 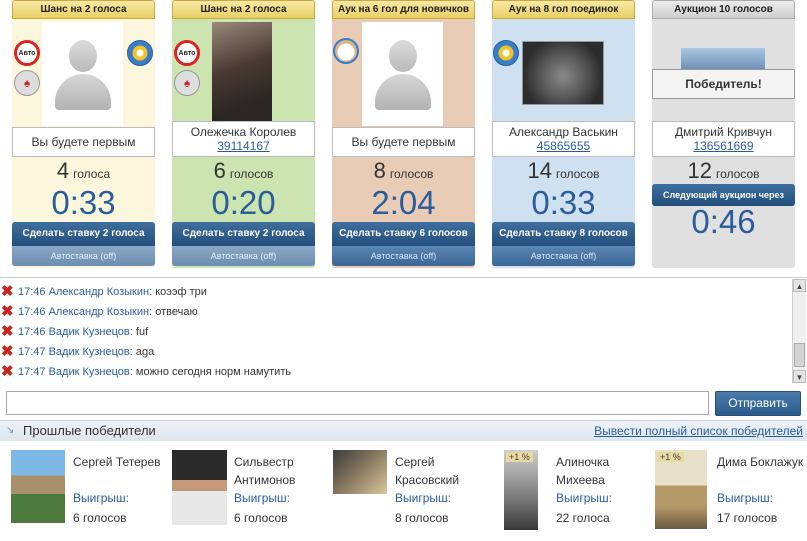 What do you see at coordinates (140, 53) in the screenshot?
I see `gear-icon` at bounding box center [140, 53].